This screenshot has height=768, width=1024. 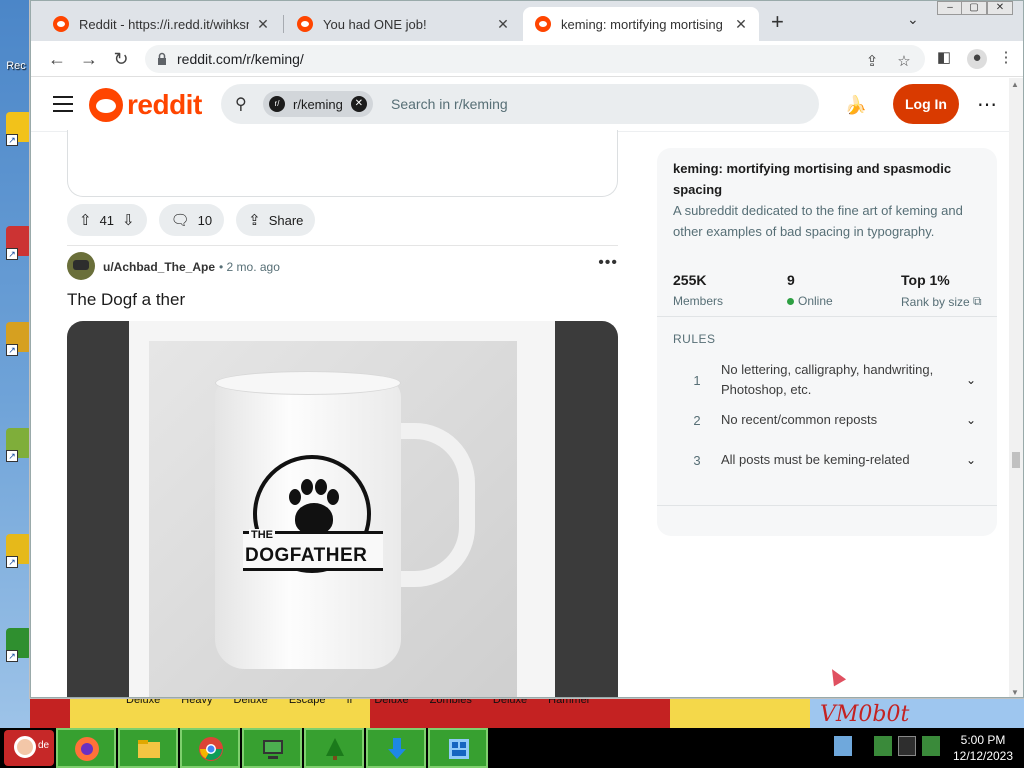 I want to click on clock-date: 12/12/2023, so click(x=983, y=756).